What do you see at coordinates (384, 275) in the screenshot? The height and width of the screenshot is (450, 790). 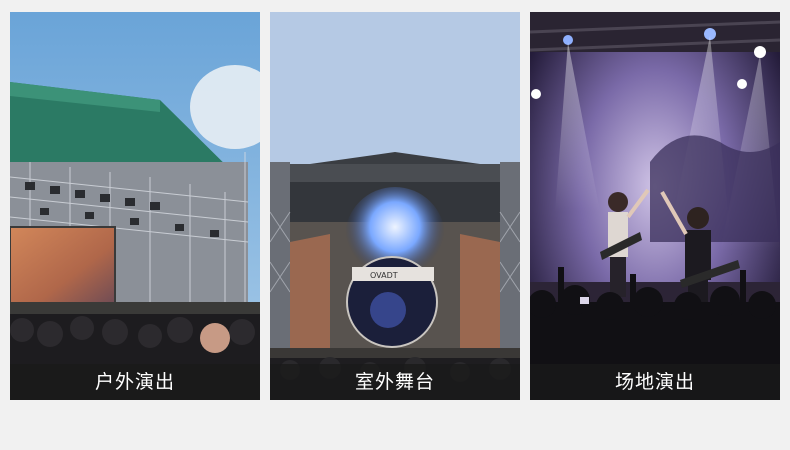 I see `stage-screen-text: OVADT` at bounding box center [384, 275].